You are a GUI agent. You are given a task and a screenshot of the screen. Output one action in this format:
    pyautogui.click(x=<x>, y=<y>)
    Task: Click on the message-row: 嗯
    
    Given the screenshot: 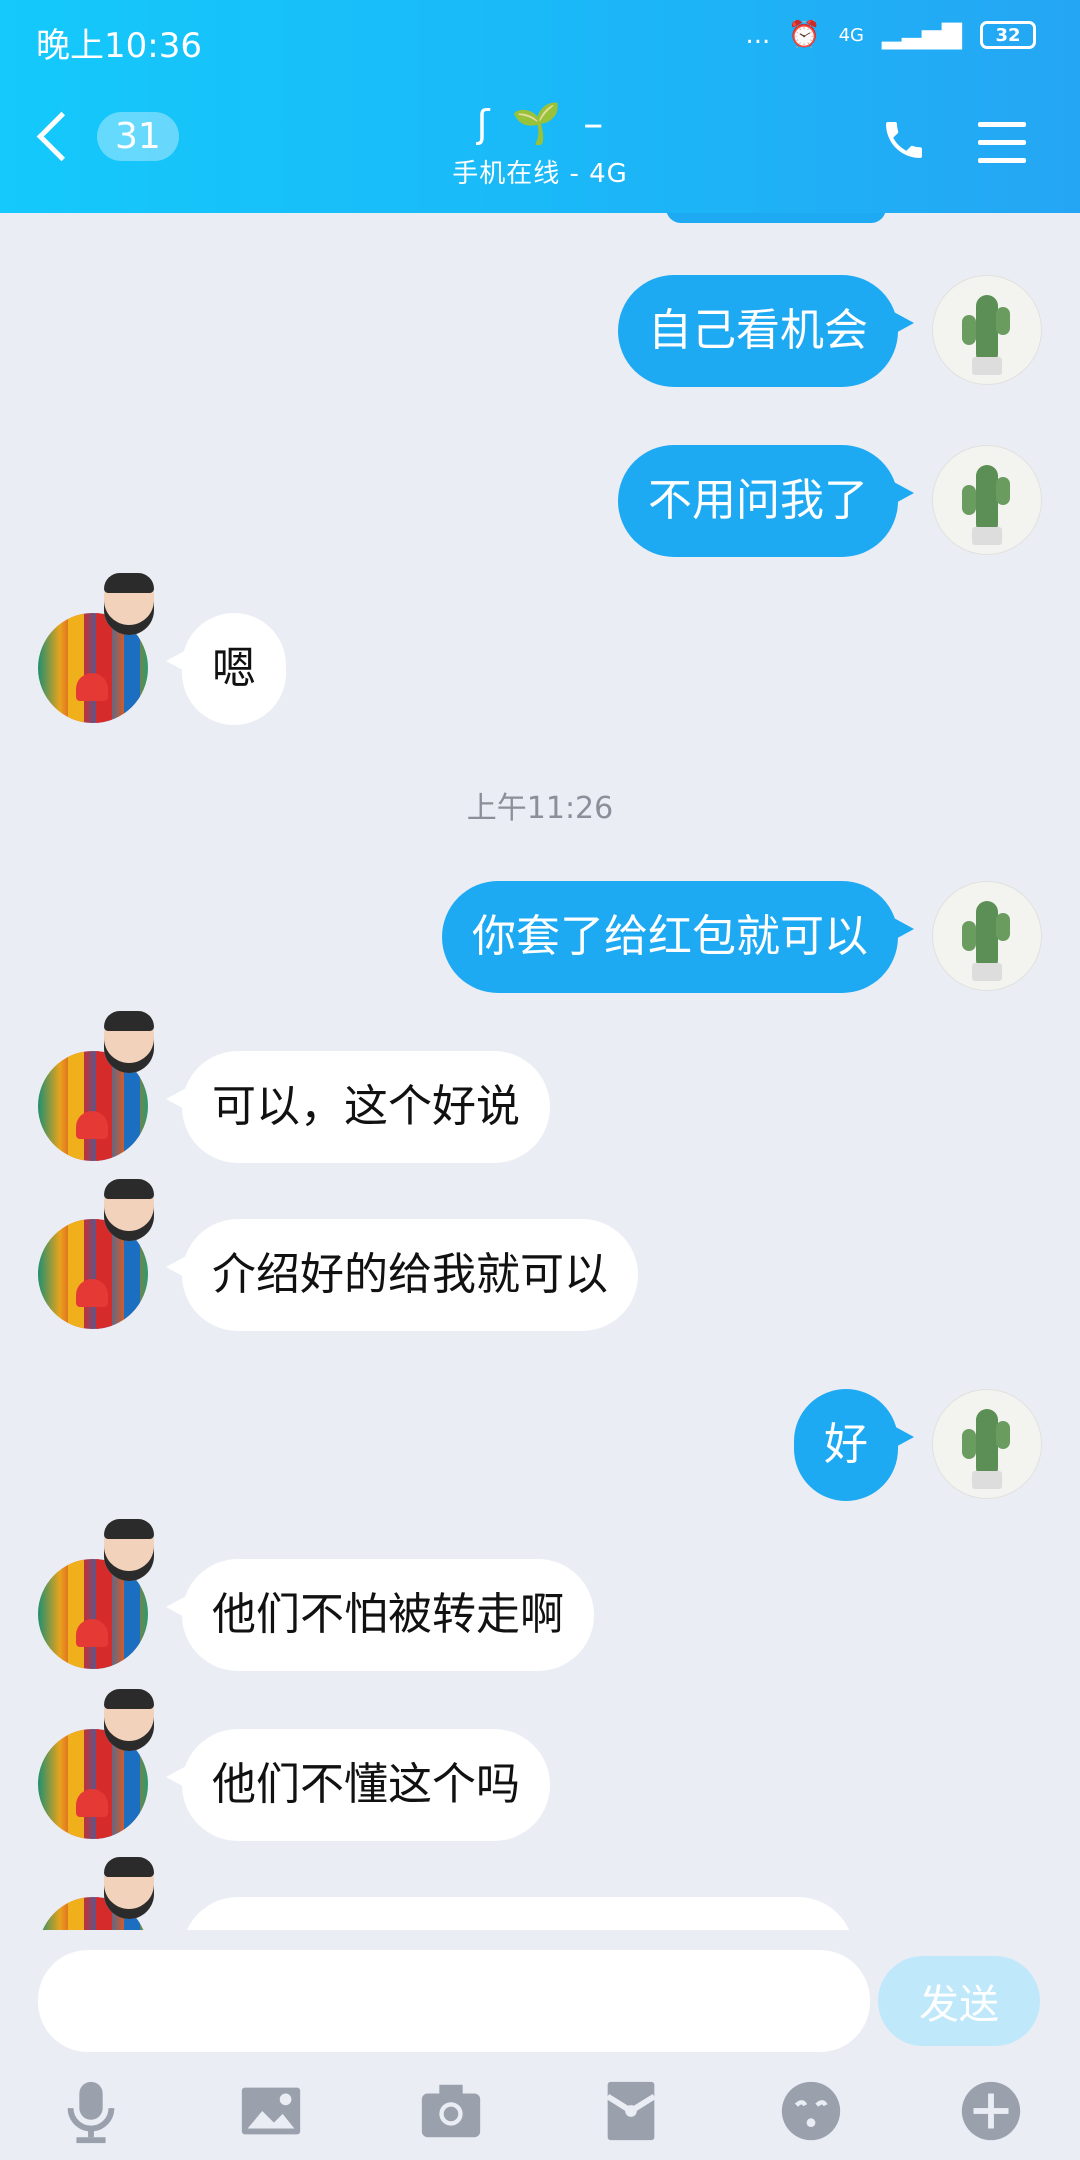 What is the action you would take?
    pyautogui.click(x=226, y=669)
    